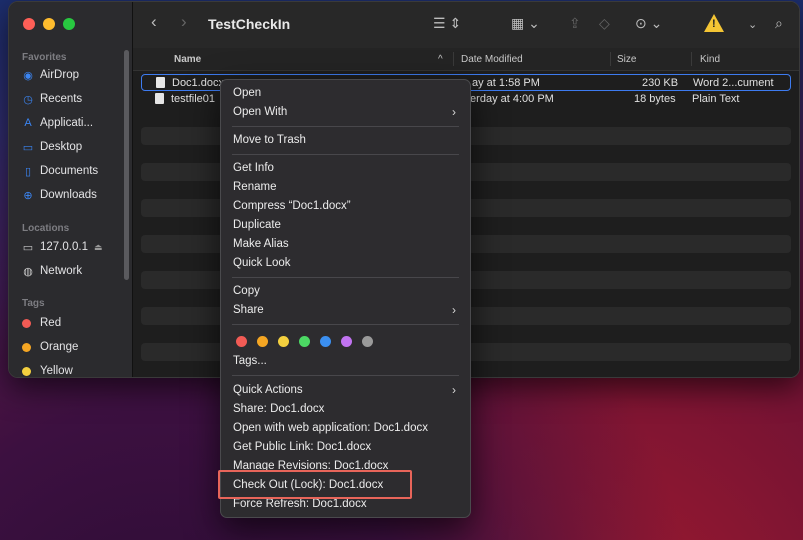 The image size is (803, 540). I want to click on file-kind: Plain Text, so click(716, 99).